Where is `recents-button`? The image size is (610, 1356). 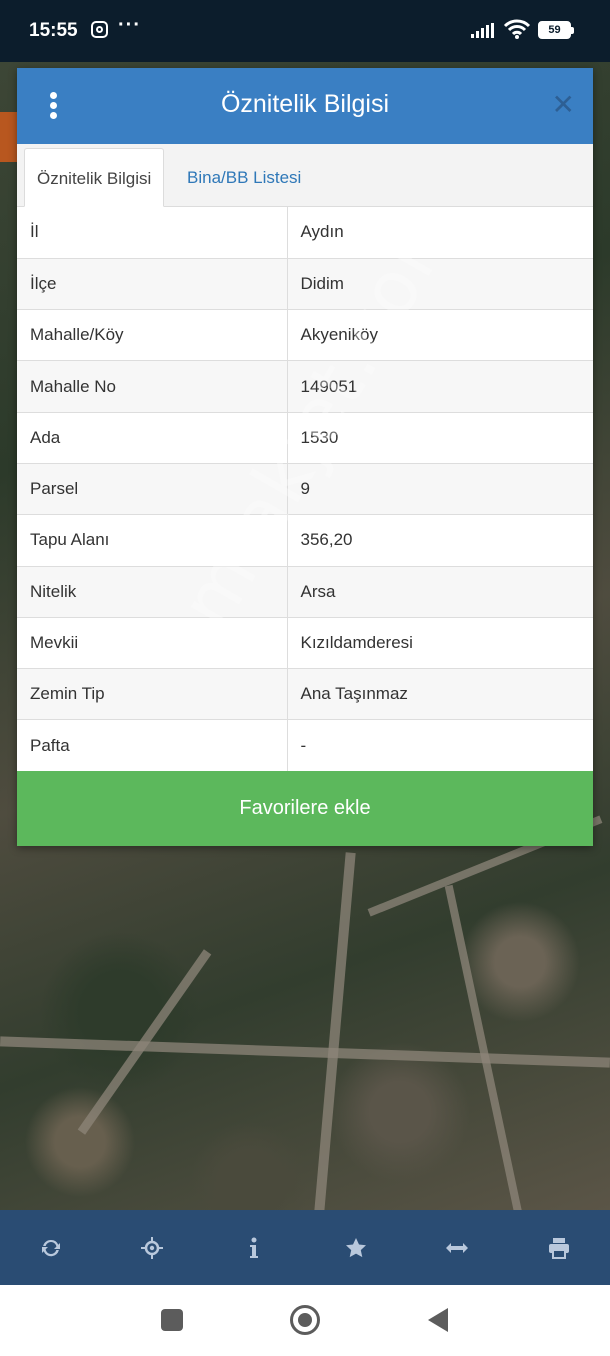 recents-button is located at coordinates (172, 1320).